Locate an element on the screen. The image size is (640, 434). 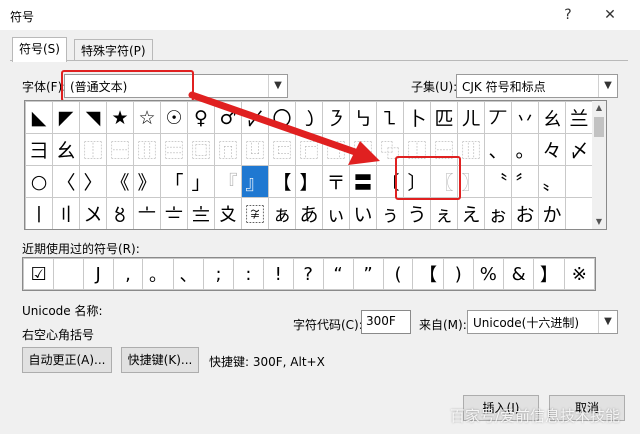
tab-symbols: 符号(S) is located at coordinates (39, 49).